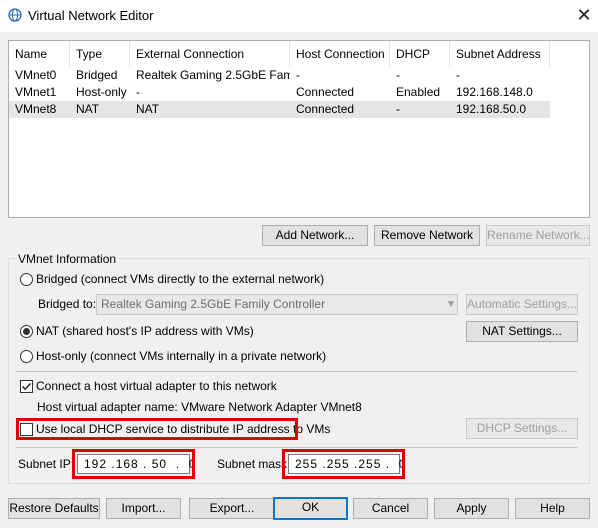  I want to click on radio-dot, so click(26, 331).